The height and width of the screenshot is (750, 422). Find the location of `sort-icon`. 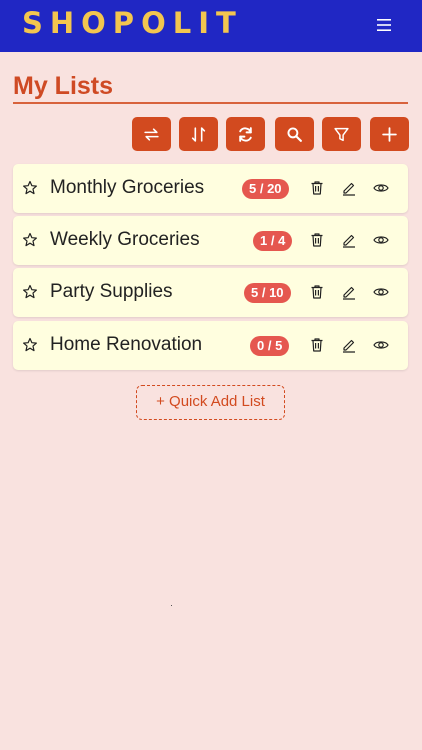

sort-icon is located at coordinates (198, 134).